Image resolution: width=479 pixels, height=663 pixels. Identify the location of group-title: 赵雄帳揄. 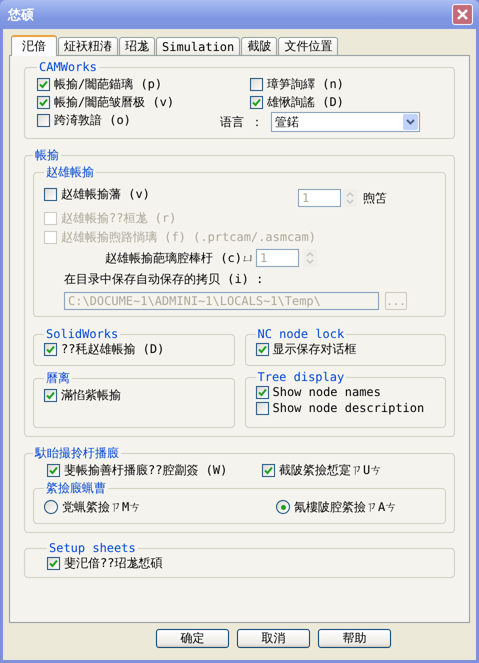
(70, 172).